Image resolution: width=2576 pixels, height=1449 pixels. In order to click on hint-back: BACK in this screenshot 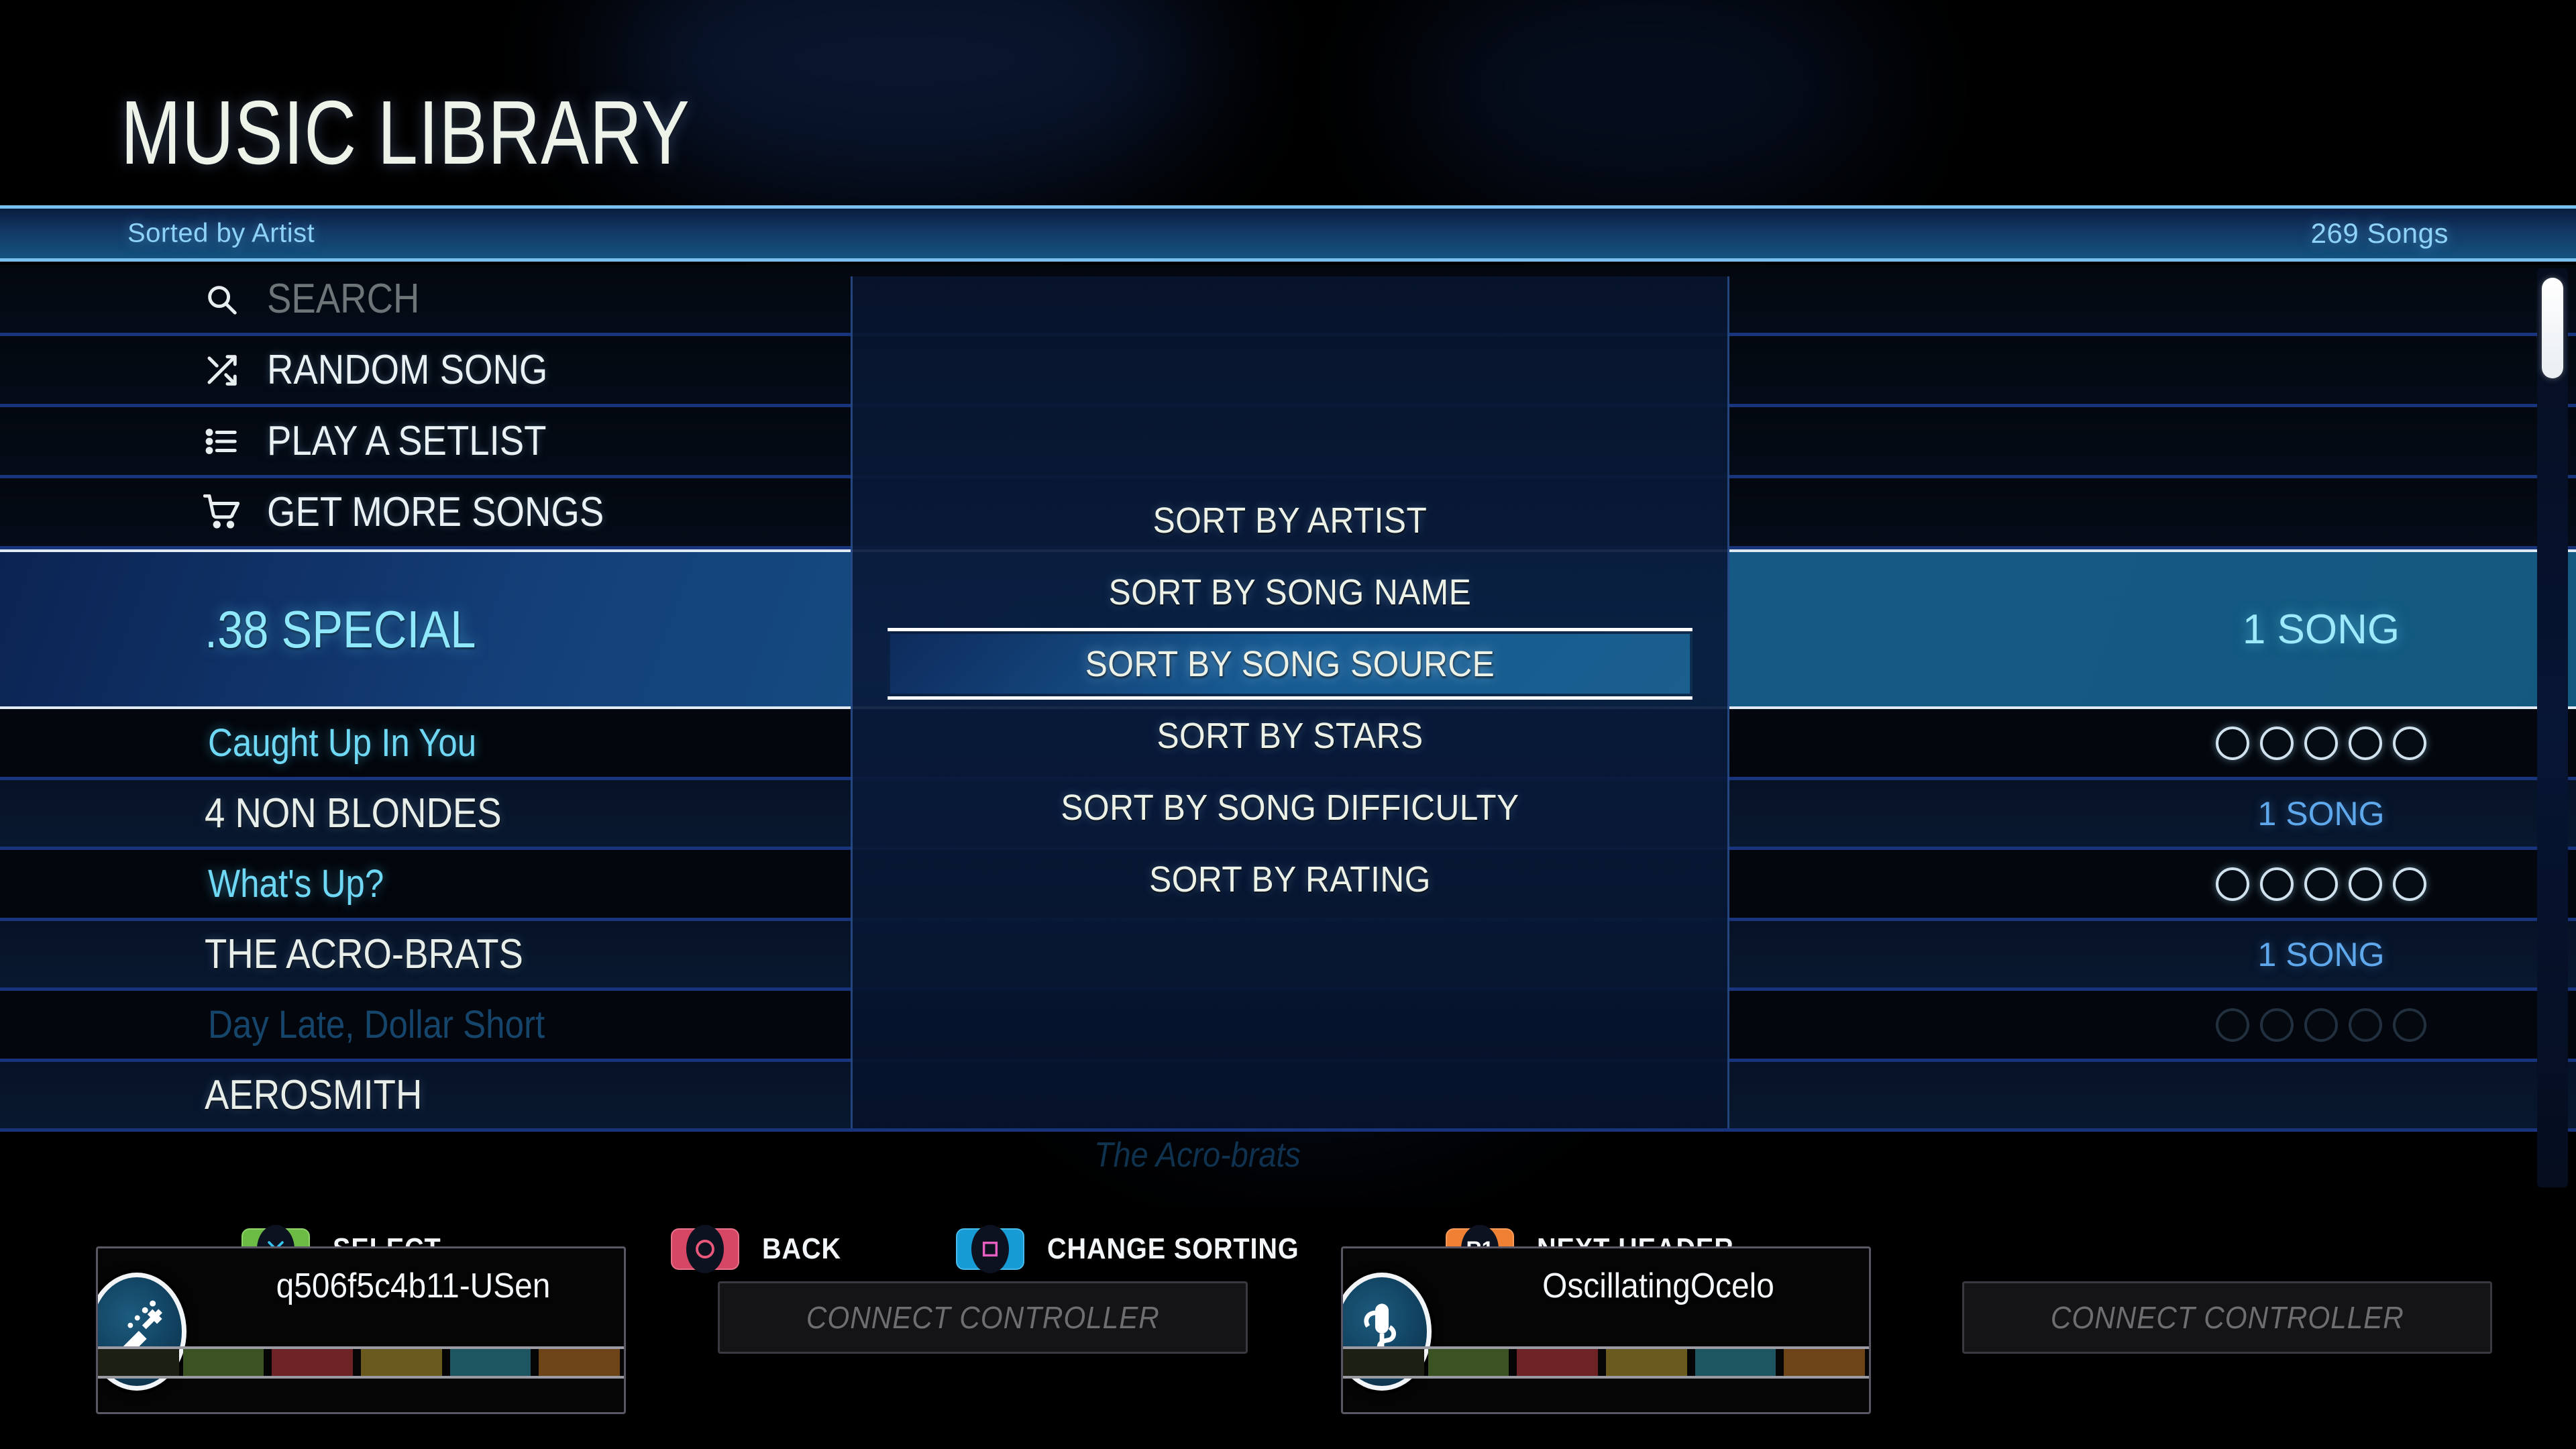, I will do `click(760, 1249)`.